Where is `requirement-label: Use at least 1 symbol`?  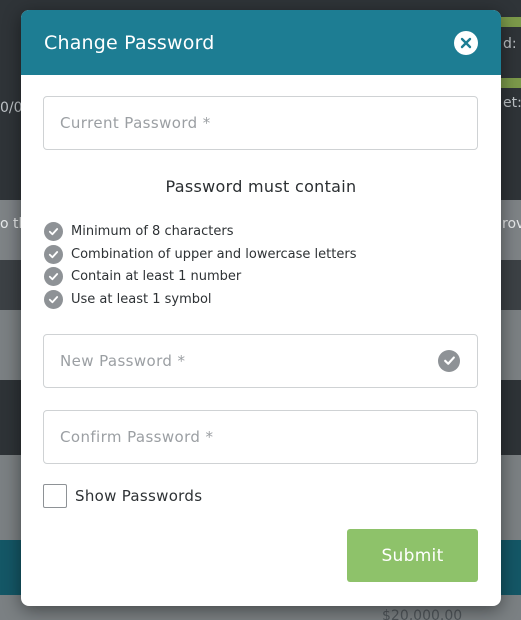
requirement-label: Use at least 1 symbol is located at coordinates (141, 299).